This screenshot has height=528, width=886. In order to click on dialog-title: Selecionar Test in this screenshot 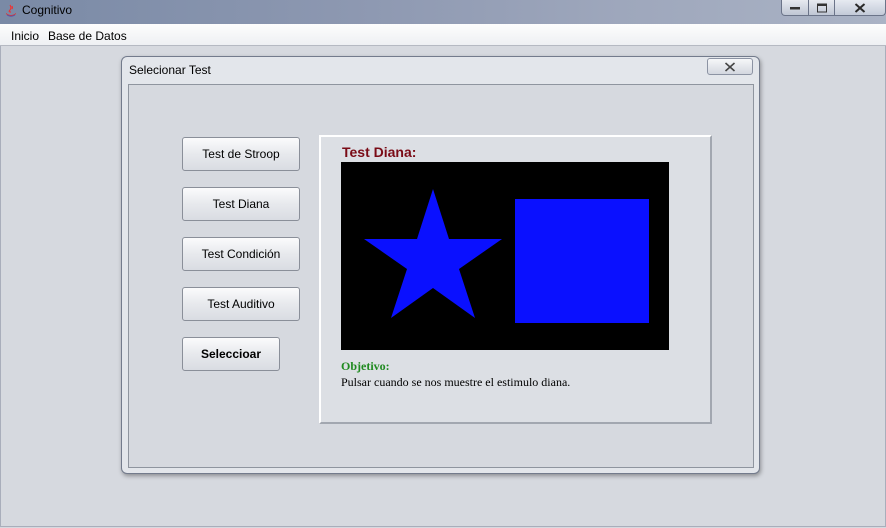, I will do `click(170, 70)`.